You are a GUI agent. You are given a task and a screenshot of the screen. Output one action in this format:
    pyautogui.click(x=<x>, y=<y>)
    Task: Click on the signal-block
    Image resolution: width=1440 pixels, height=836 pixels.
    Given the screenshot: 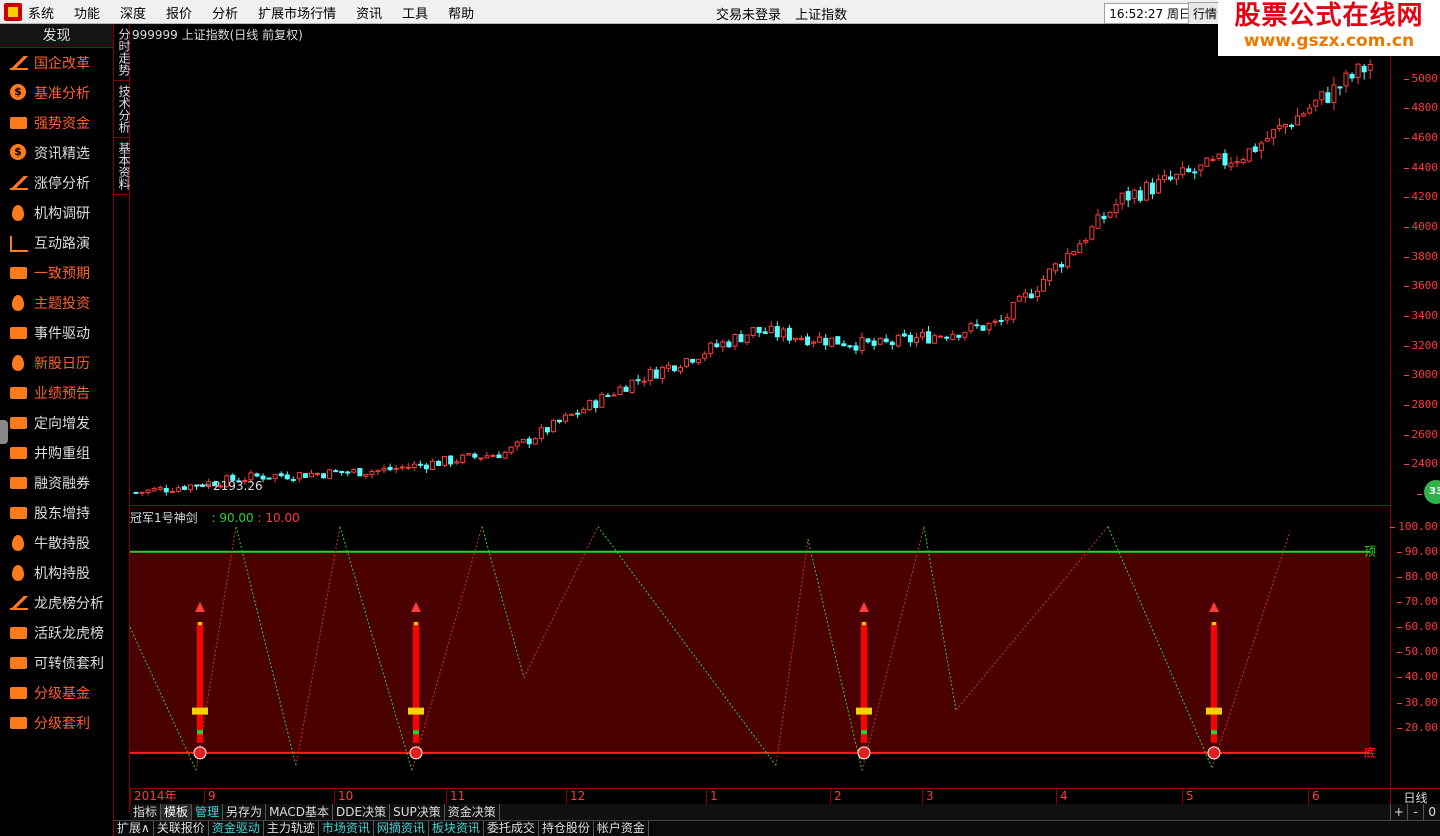 What is the action you would take?
    pyautogui.click(x=864, y=711)
    